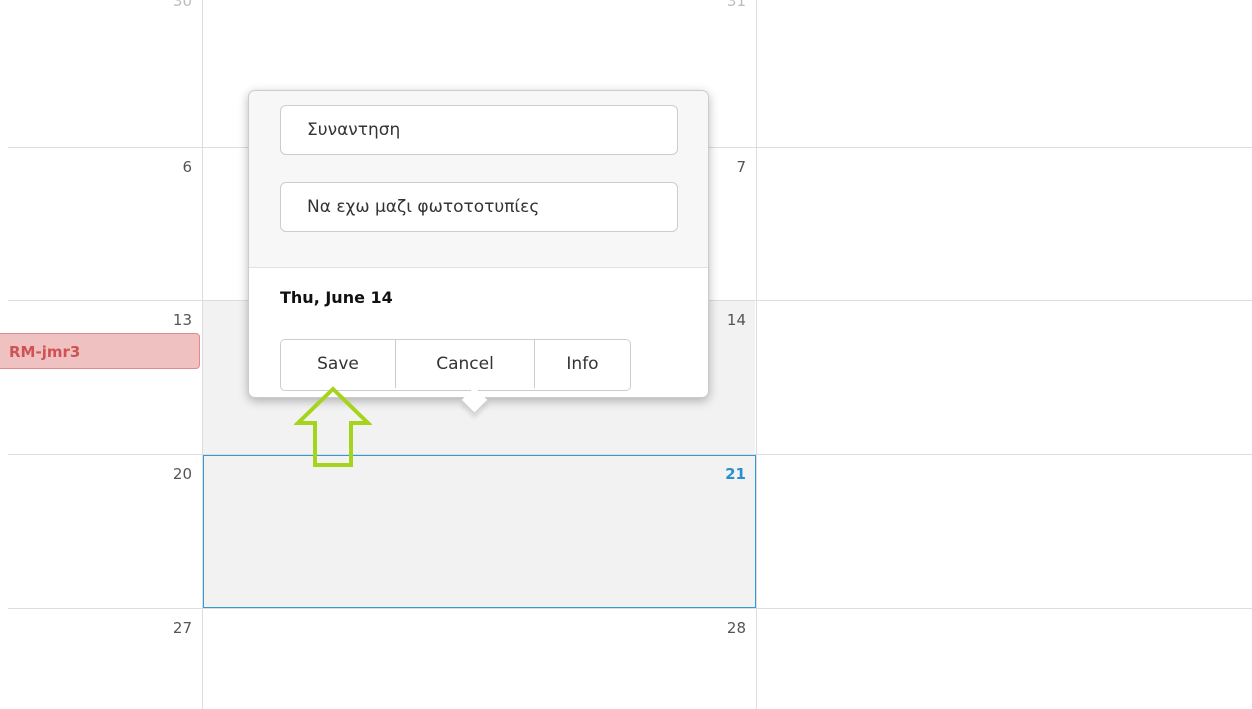 The height and width of the screenshot is (709, 1252). I want to click on day-number: 30, so click(172, 5).